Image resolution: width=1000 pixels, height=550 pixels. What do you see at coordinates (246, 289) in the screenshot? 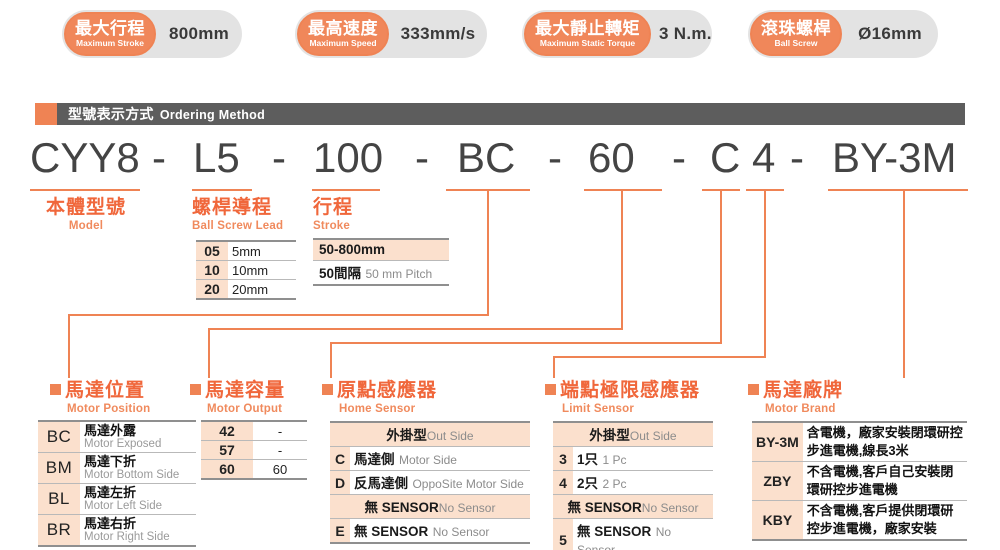
I see `table-row: 20 20mm` at bounding box center [246, 289].